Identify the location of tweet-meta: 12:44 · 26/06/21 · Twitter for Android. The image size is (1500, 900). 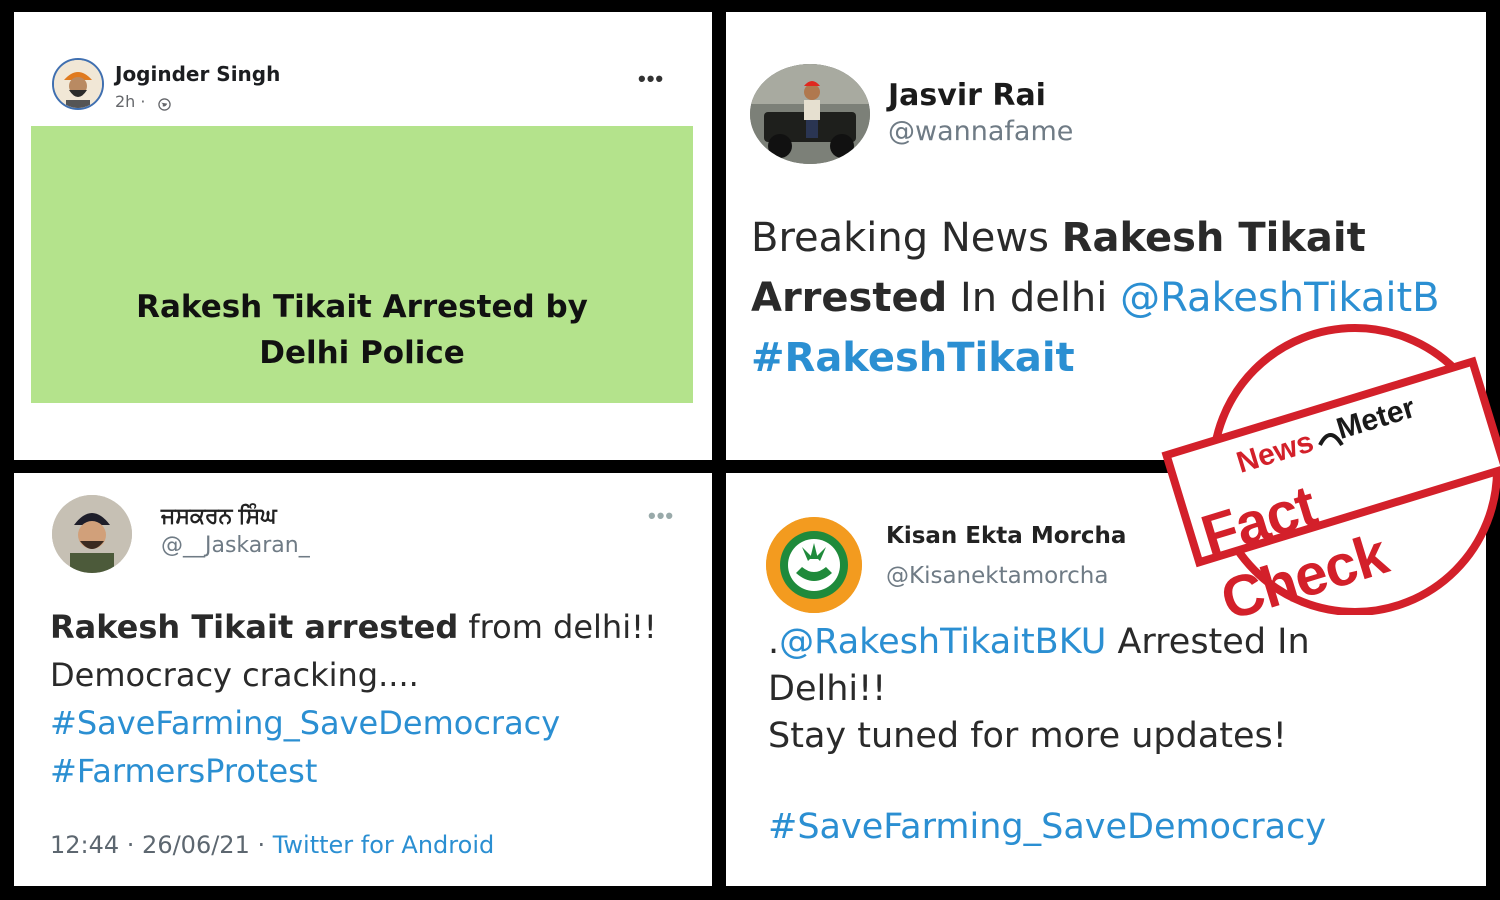
(272, 845).